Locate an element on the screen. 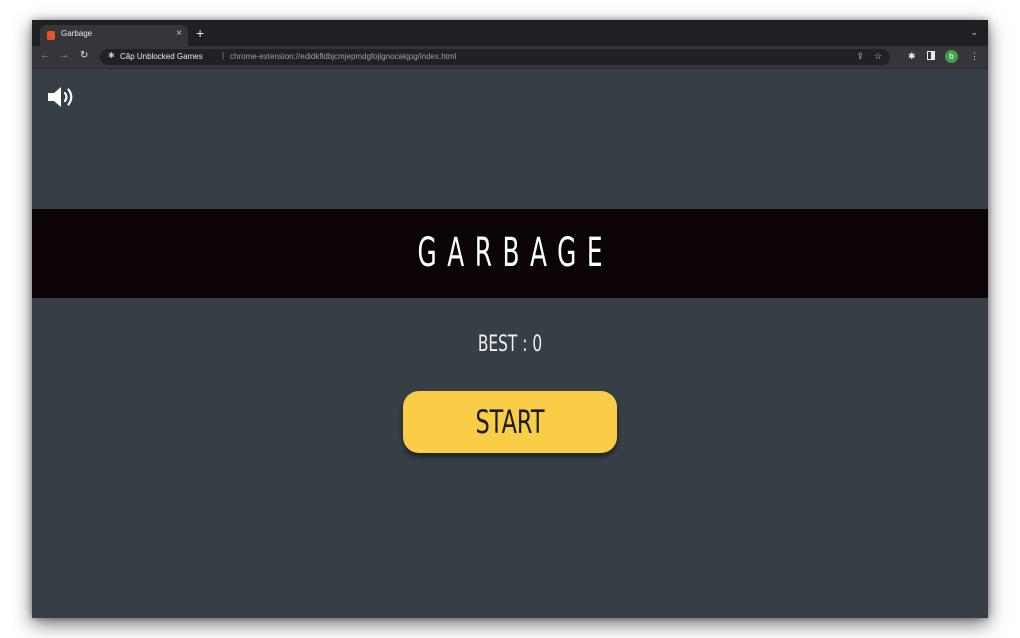  bookmark-star-icon: ☆ is located at coordinates (878, 56).